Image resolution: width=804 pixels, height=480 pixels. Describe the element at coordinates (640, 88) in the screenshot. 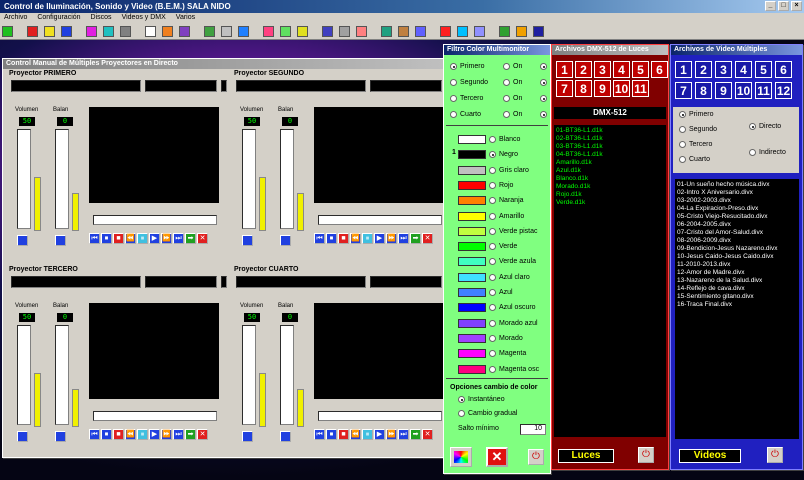

I see `dmx-number-button: 11` at that location.